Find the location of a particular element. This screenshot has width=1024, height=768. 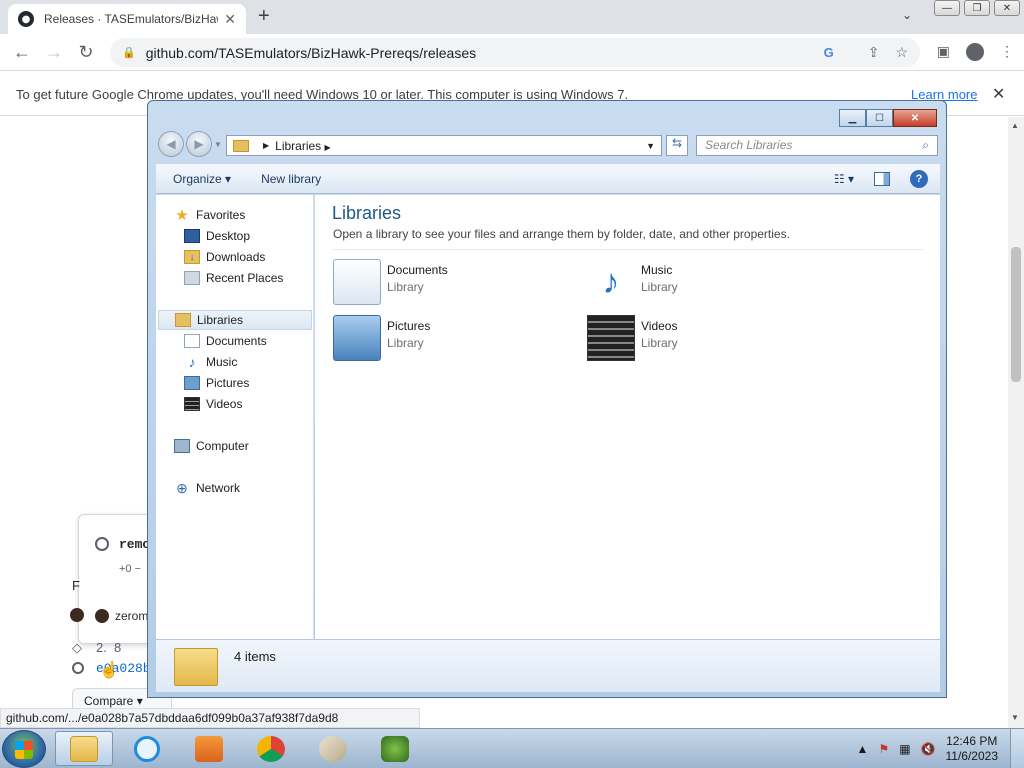

tray-expand-icon: ▲ is located at coordinates (863, 749).